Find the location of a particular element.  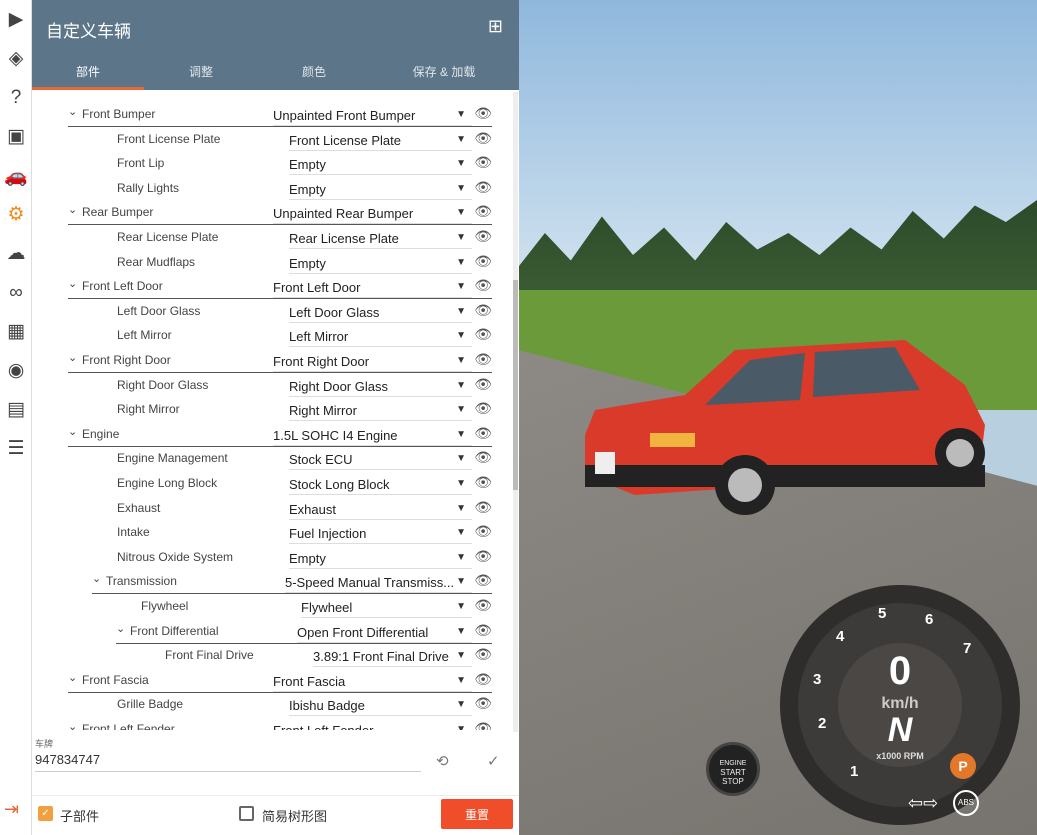

play-icon: ▶ is located at coordinates (16, 19).